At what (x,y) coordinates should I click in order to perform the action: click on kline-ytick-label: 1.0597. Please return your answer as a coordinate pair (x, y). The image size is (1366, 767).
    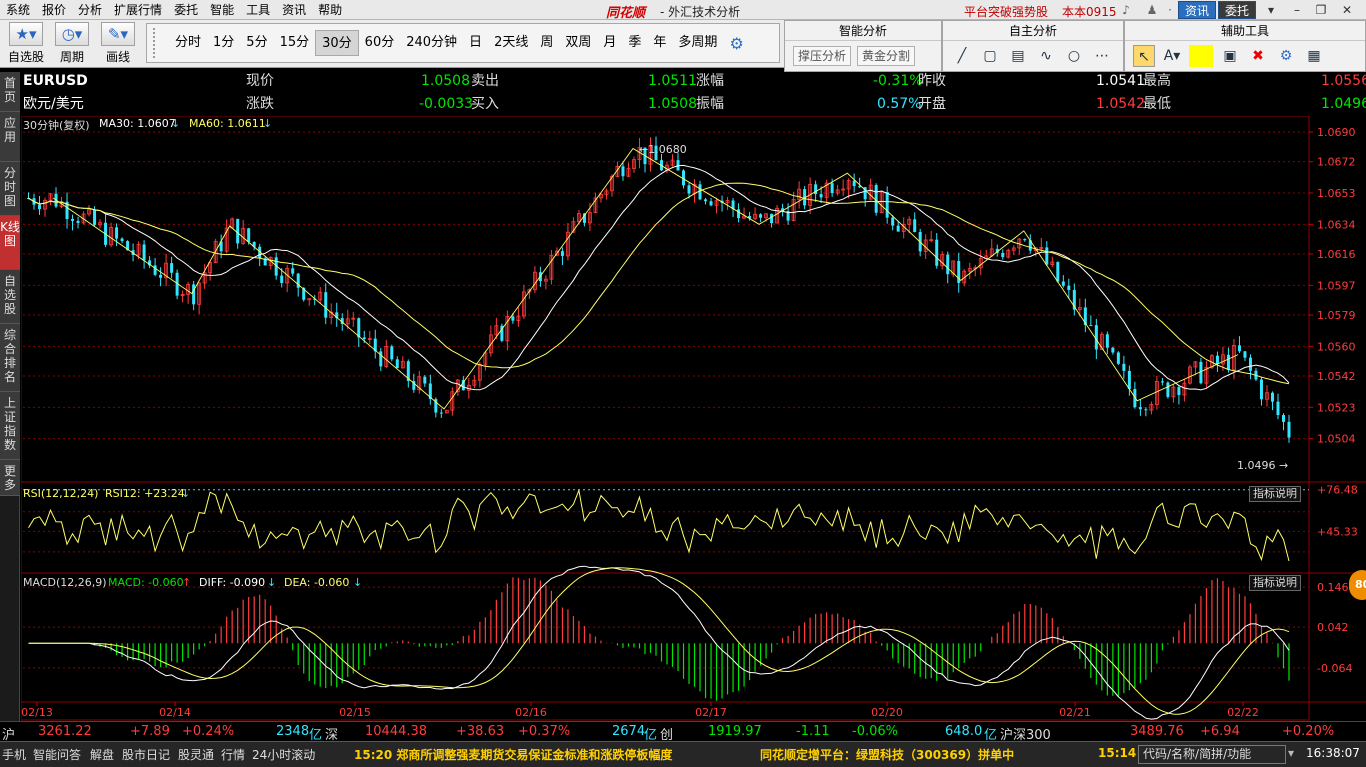
    Looking at the image, I should click on (1336, 285).